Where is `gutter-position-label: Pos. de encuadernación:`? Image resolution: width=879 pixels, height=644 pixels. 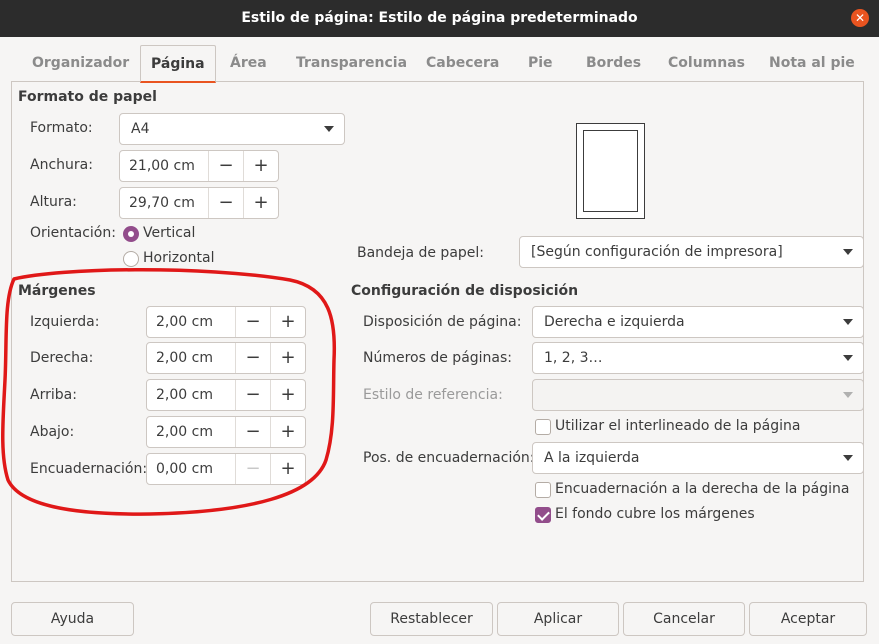 gutter-position-label: Pos. de encuadernación: is located at coordinates (449, 458).